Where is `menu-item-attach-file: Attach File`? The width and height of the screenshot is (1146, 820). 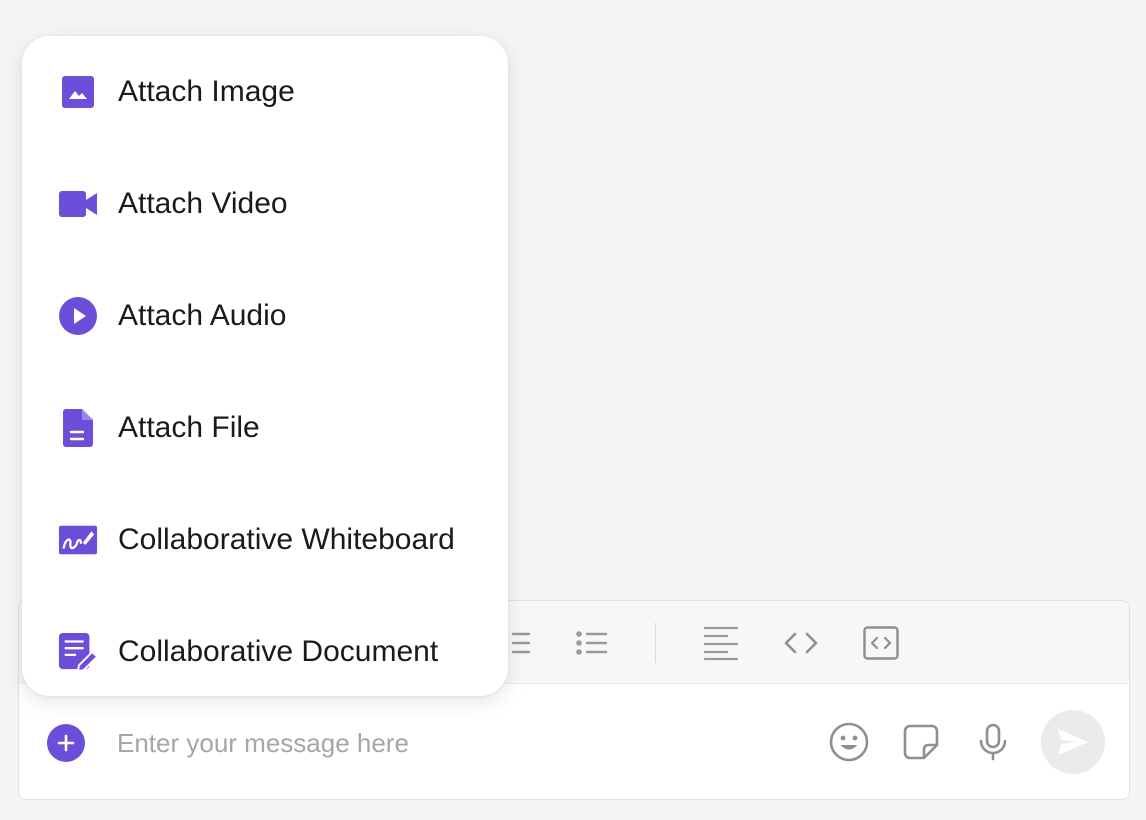 menu-item-attach-file: Attach File is located at coordinates (265, 428).